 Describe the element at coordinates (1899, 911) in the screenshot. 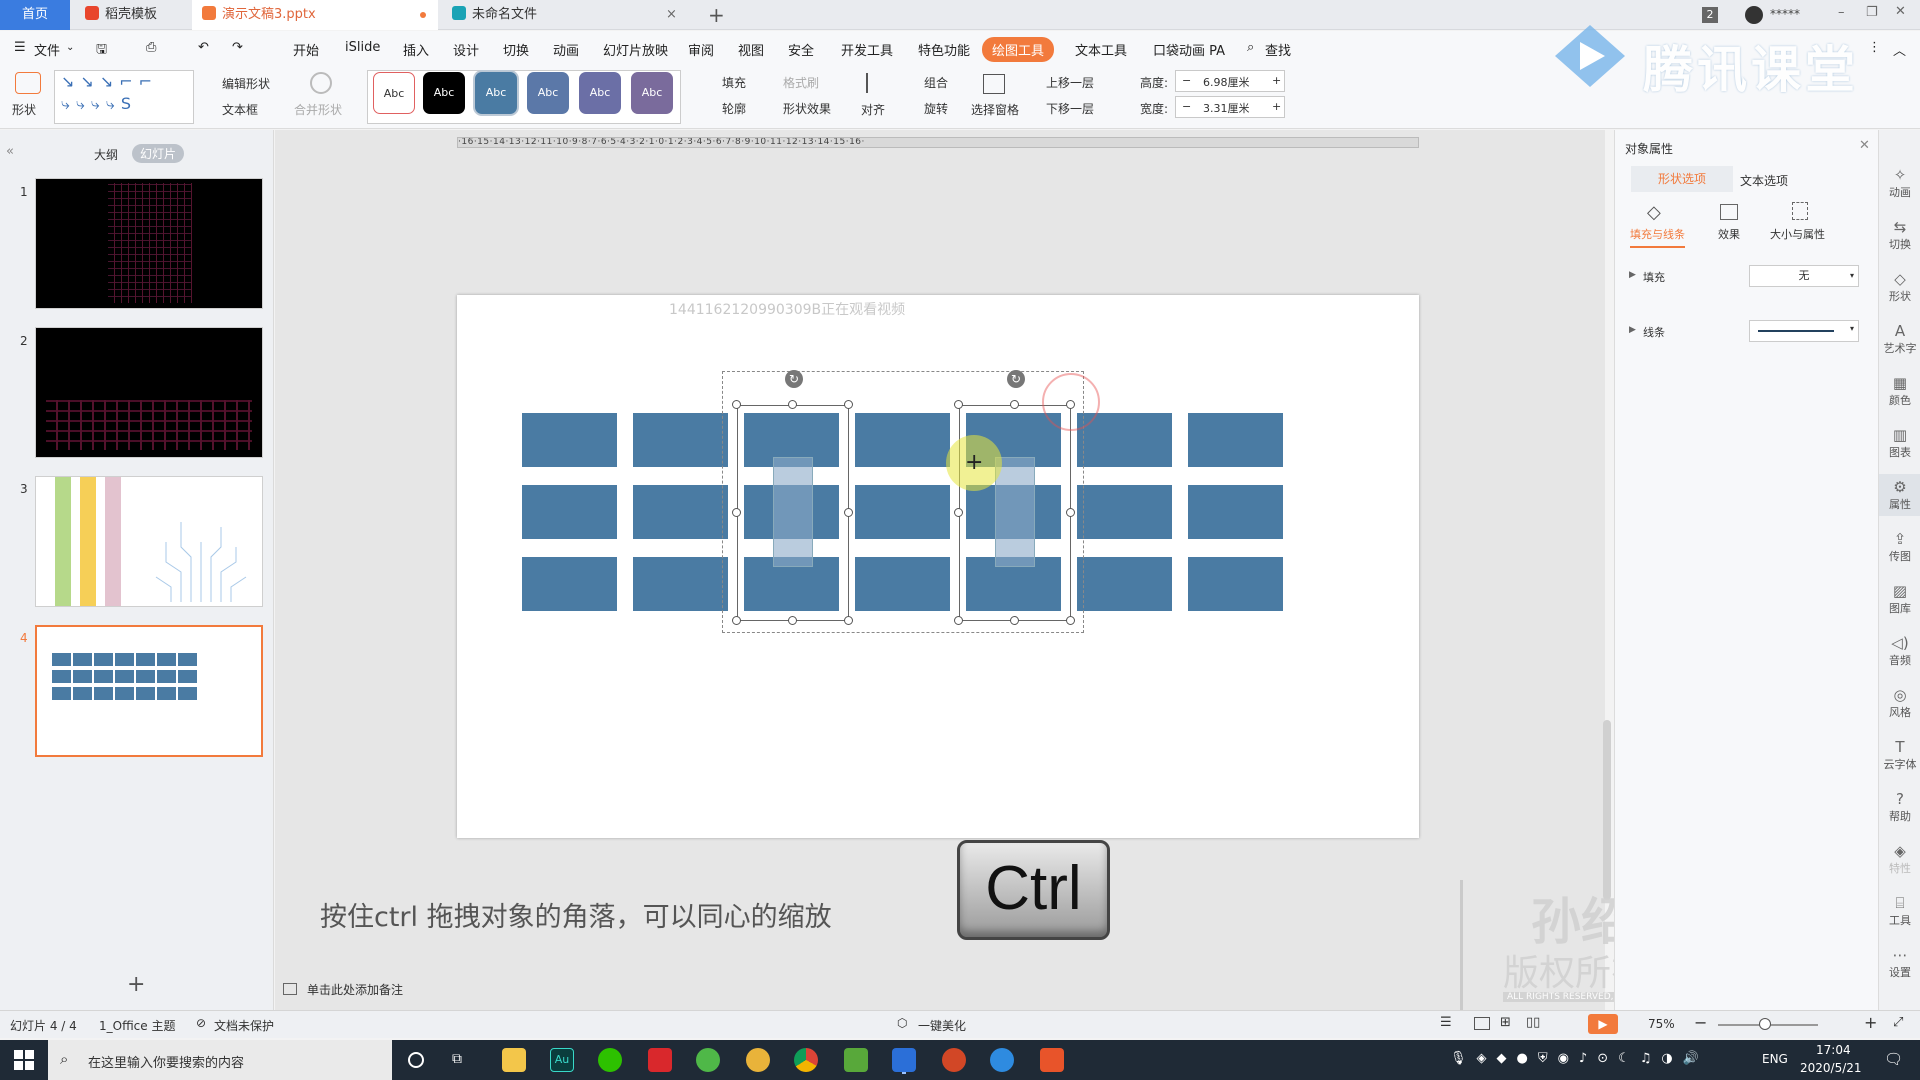

I see `sidebar-item-14: ⌸ 工具` at that location.